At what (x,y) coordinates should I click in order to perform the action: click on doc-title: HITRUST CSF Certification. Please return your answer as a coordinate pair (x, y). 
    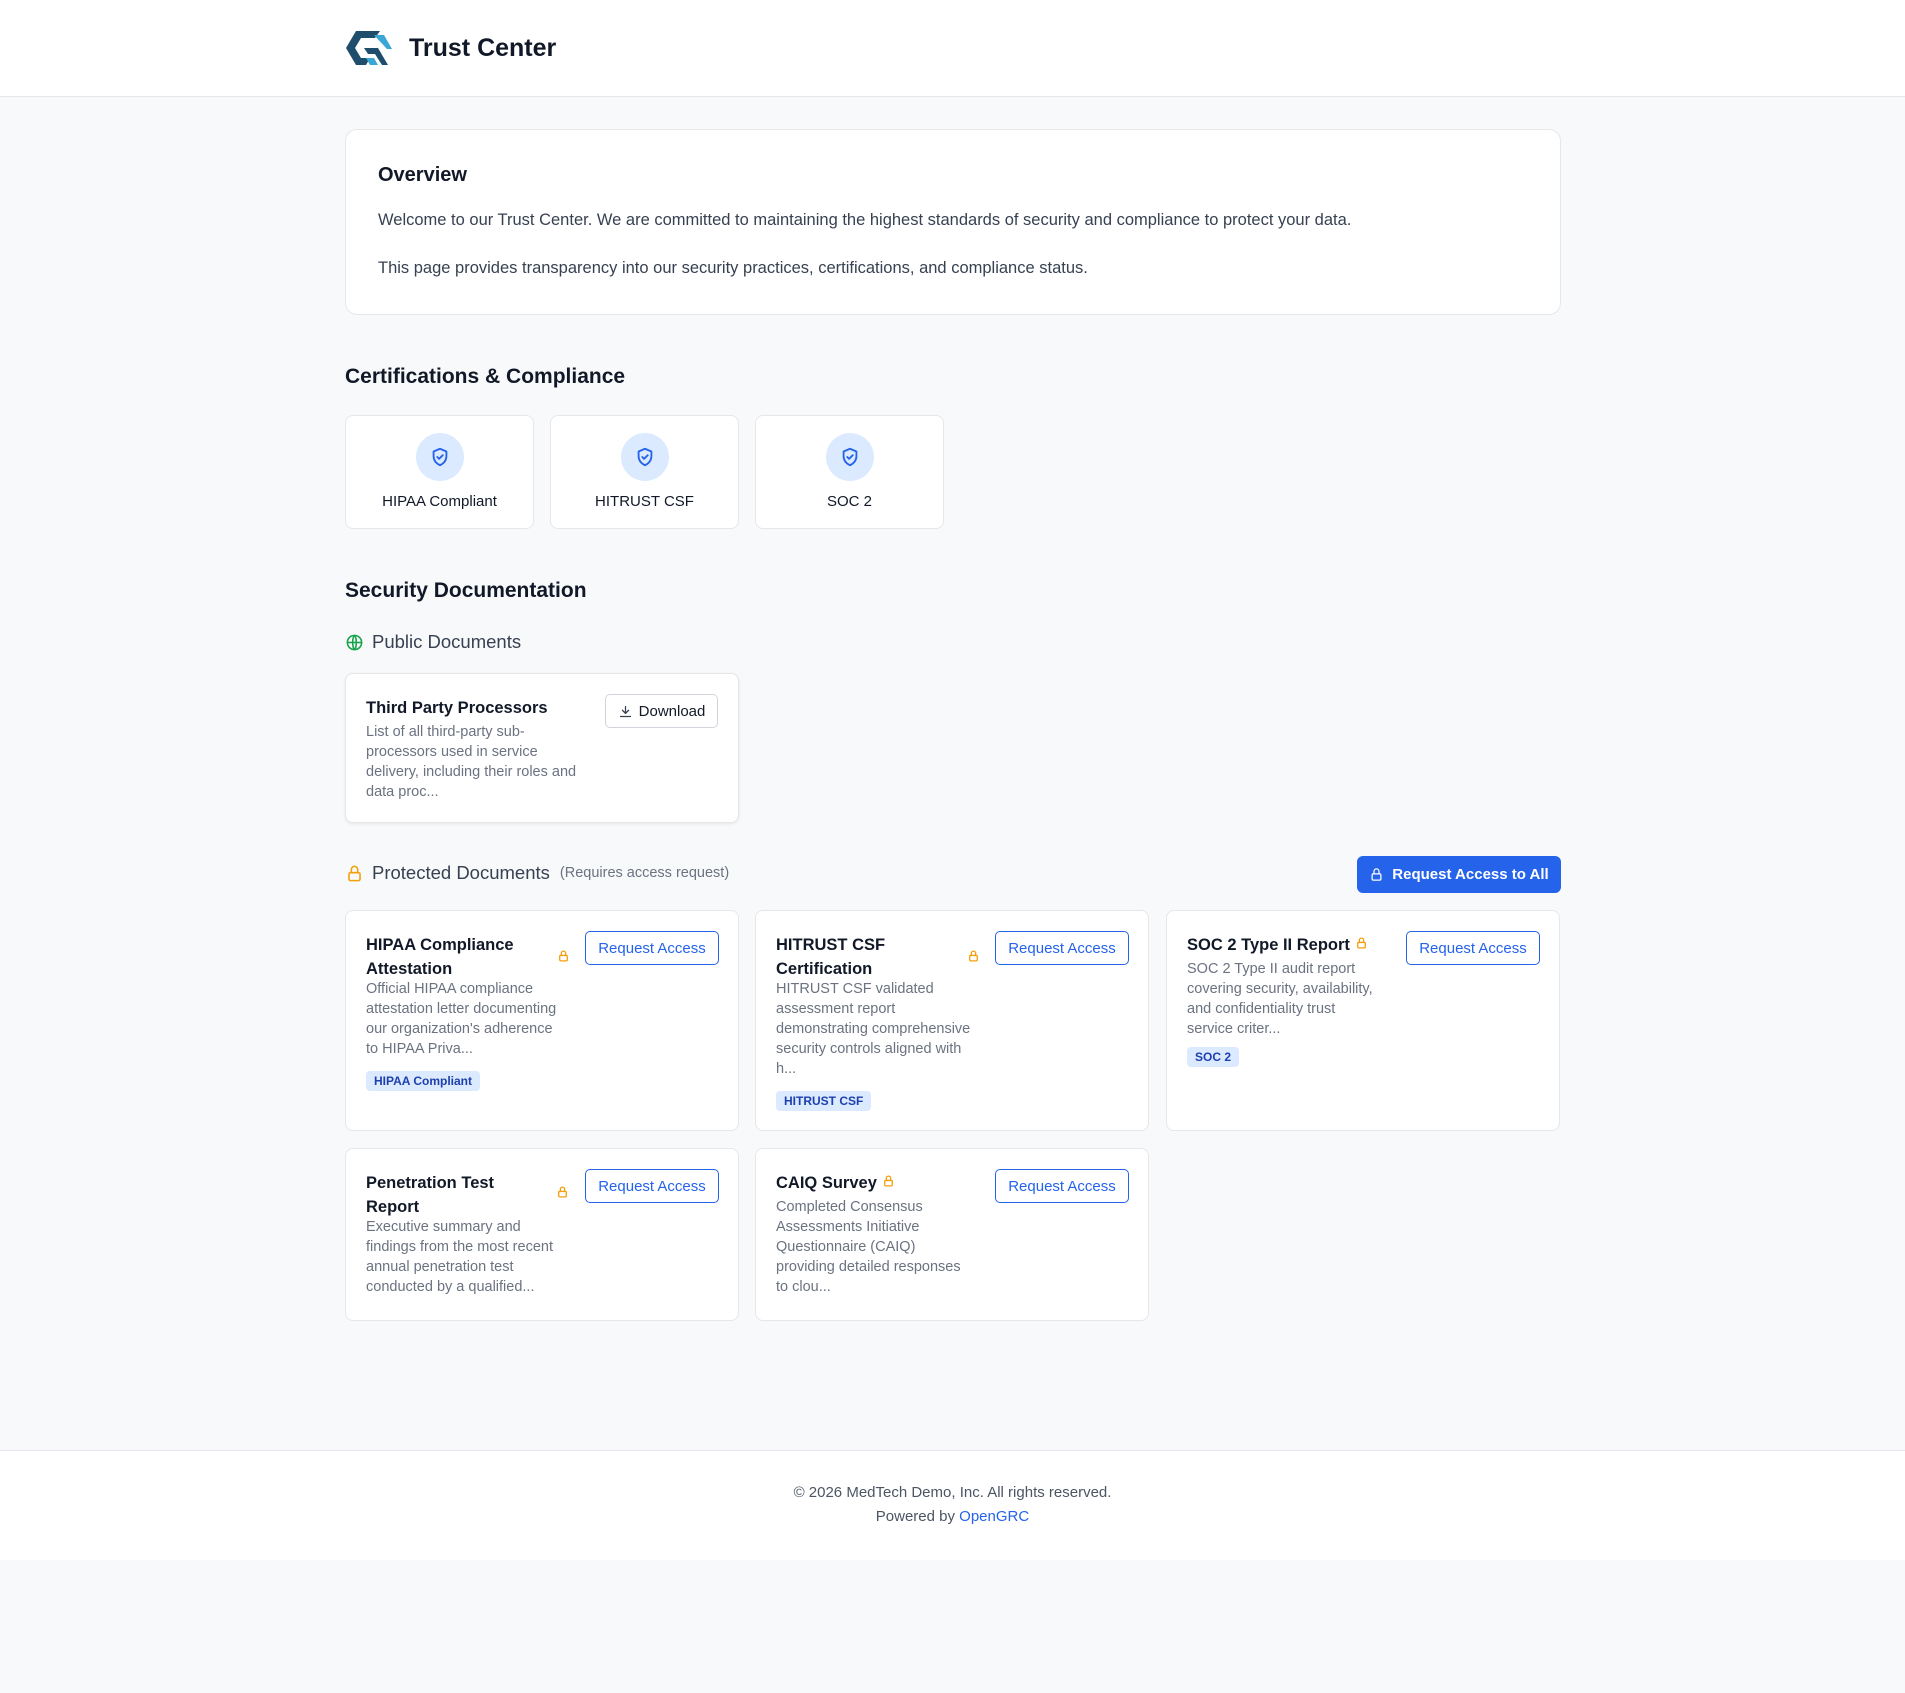
    Looking at the image, I should click on (831, 957).